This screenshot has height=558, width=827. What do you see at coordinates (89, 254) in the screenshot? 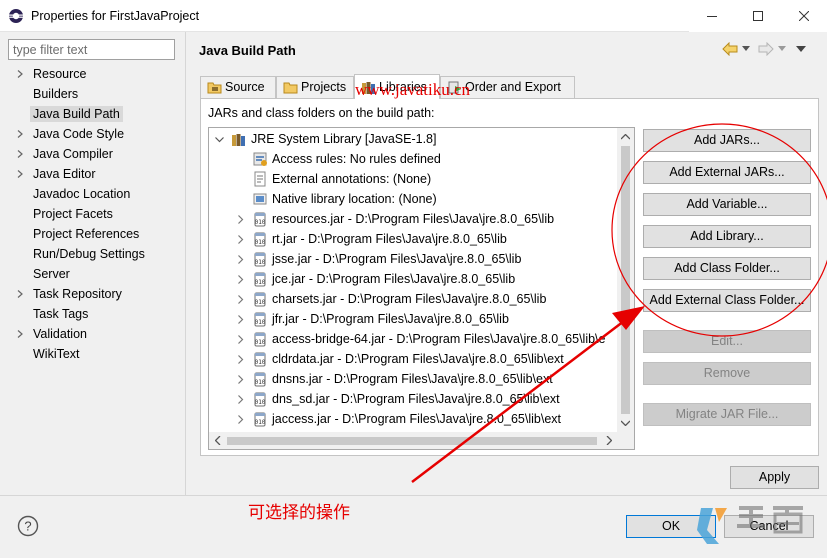
I see `nav-item-label: Run/Debug Settings` at bounding box center [89, 254].